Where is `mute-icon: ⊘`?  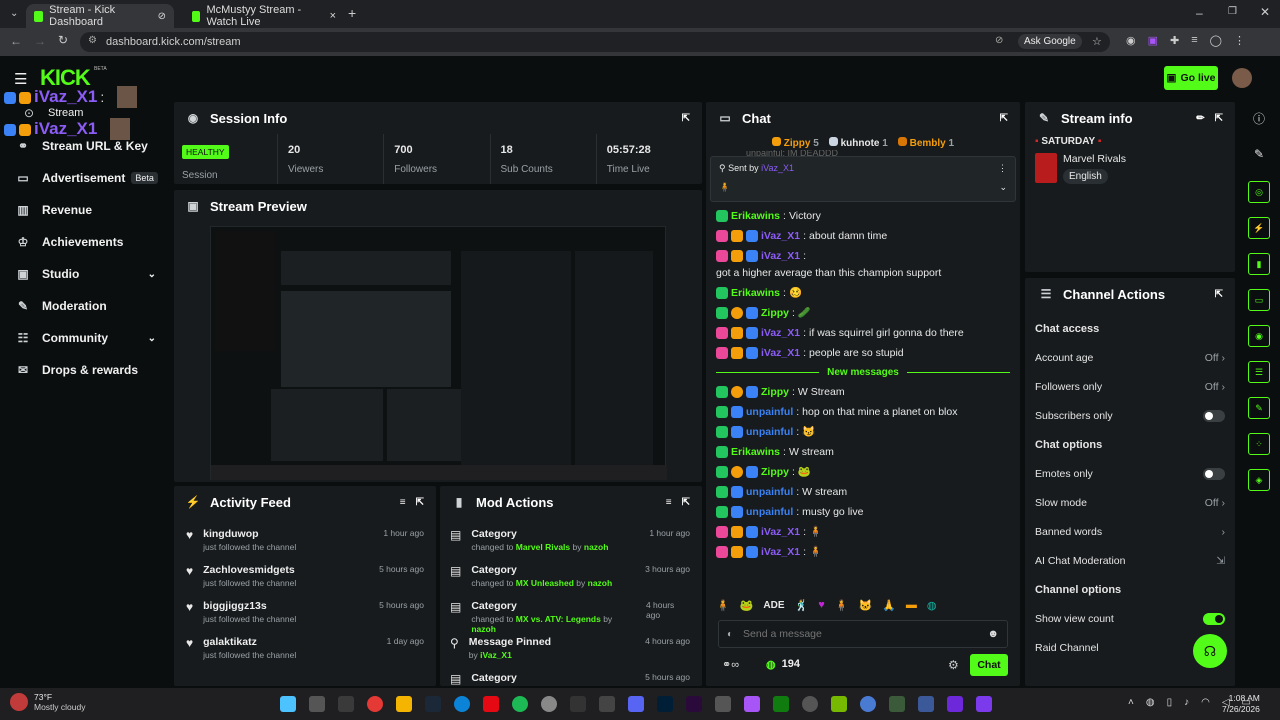
mute-icon: ⊘ is located at coordinates (162, 16).